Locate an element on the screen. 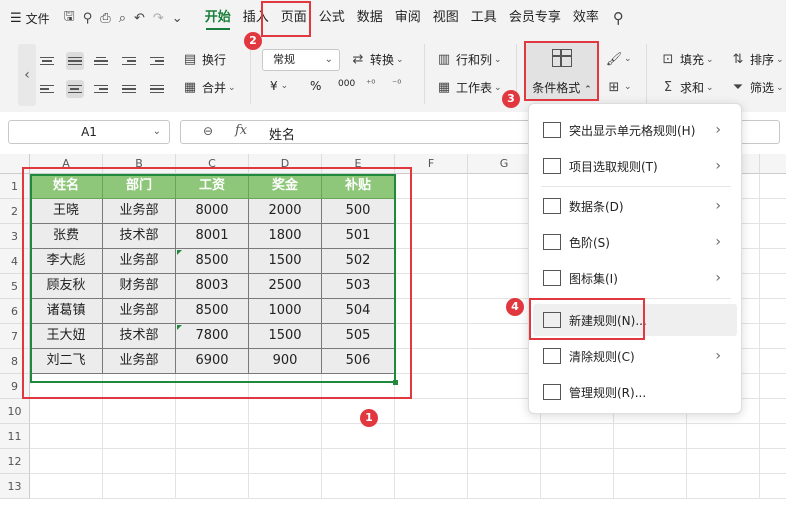  column-header-D: D is located at coordinates (285, 164).